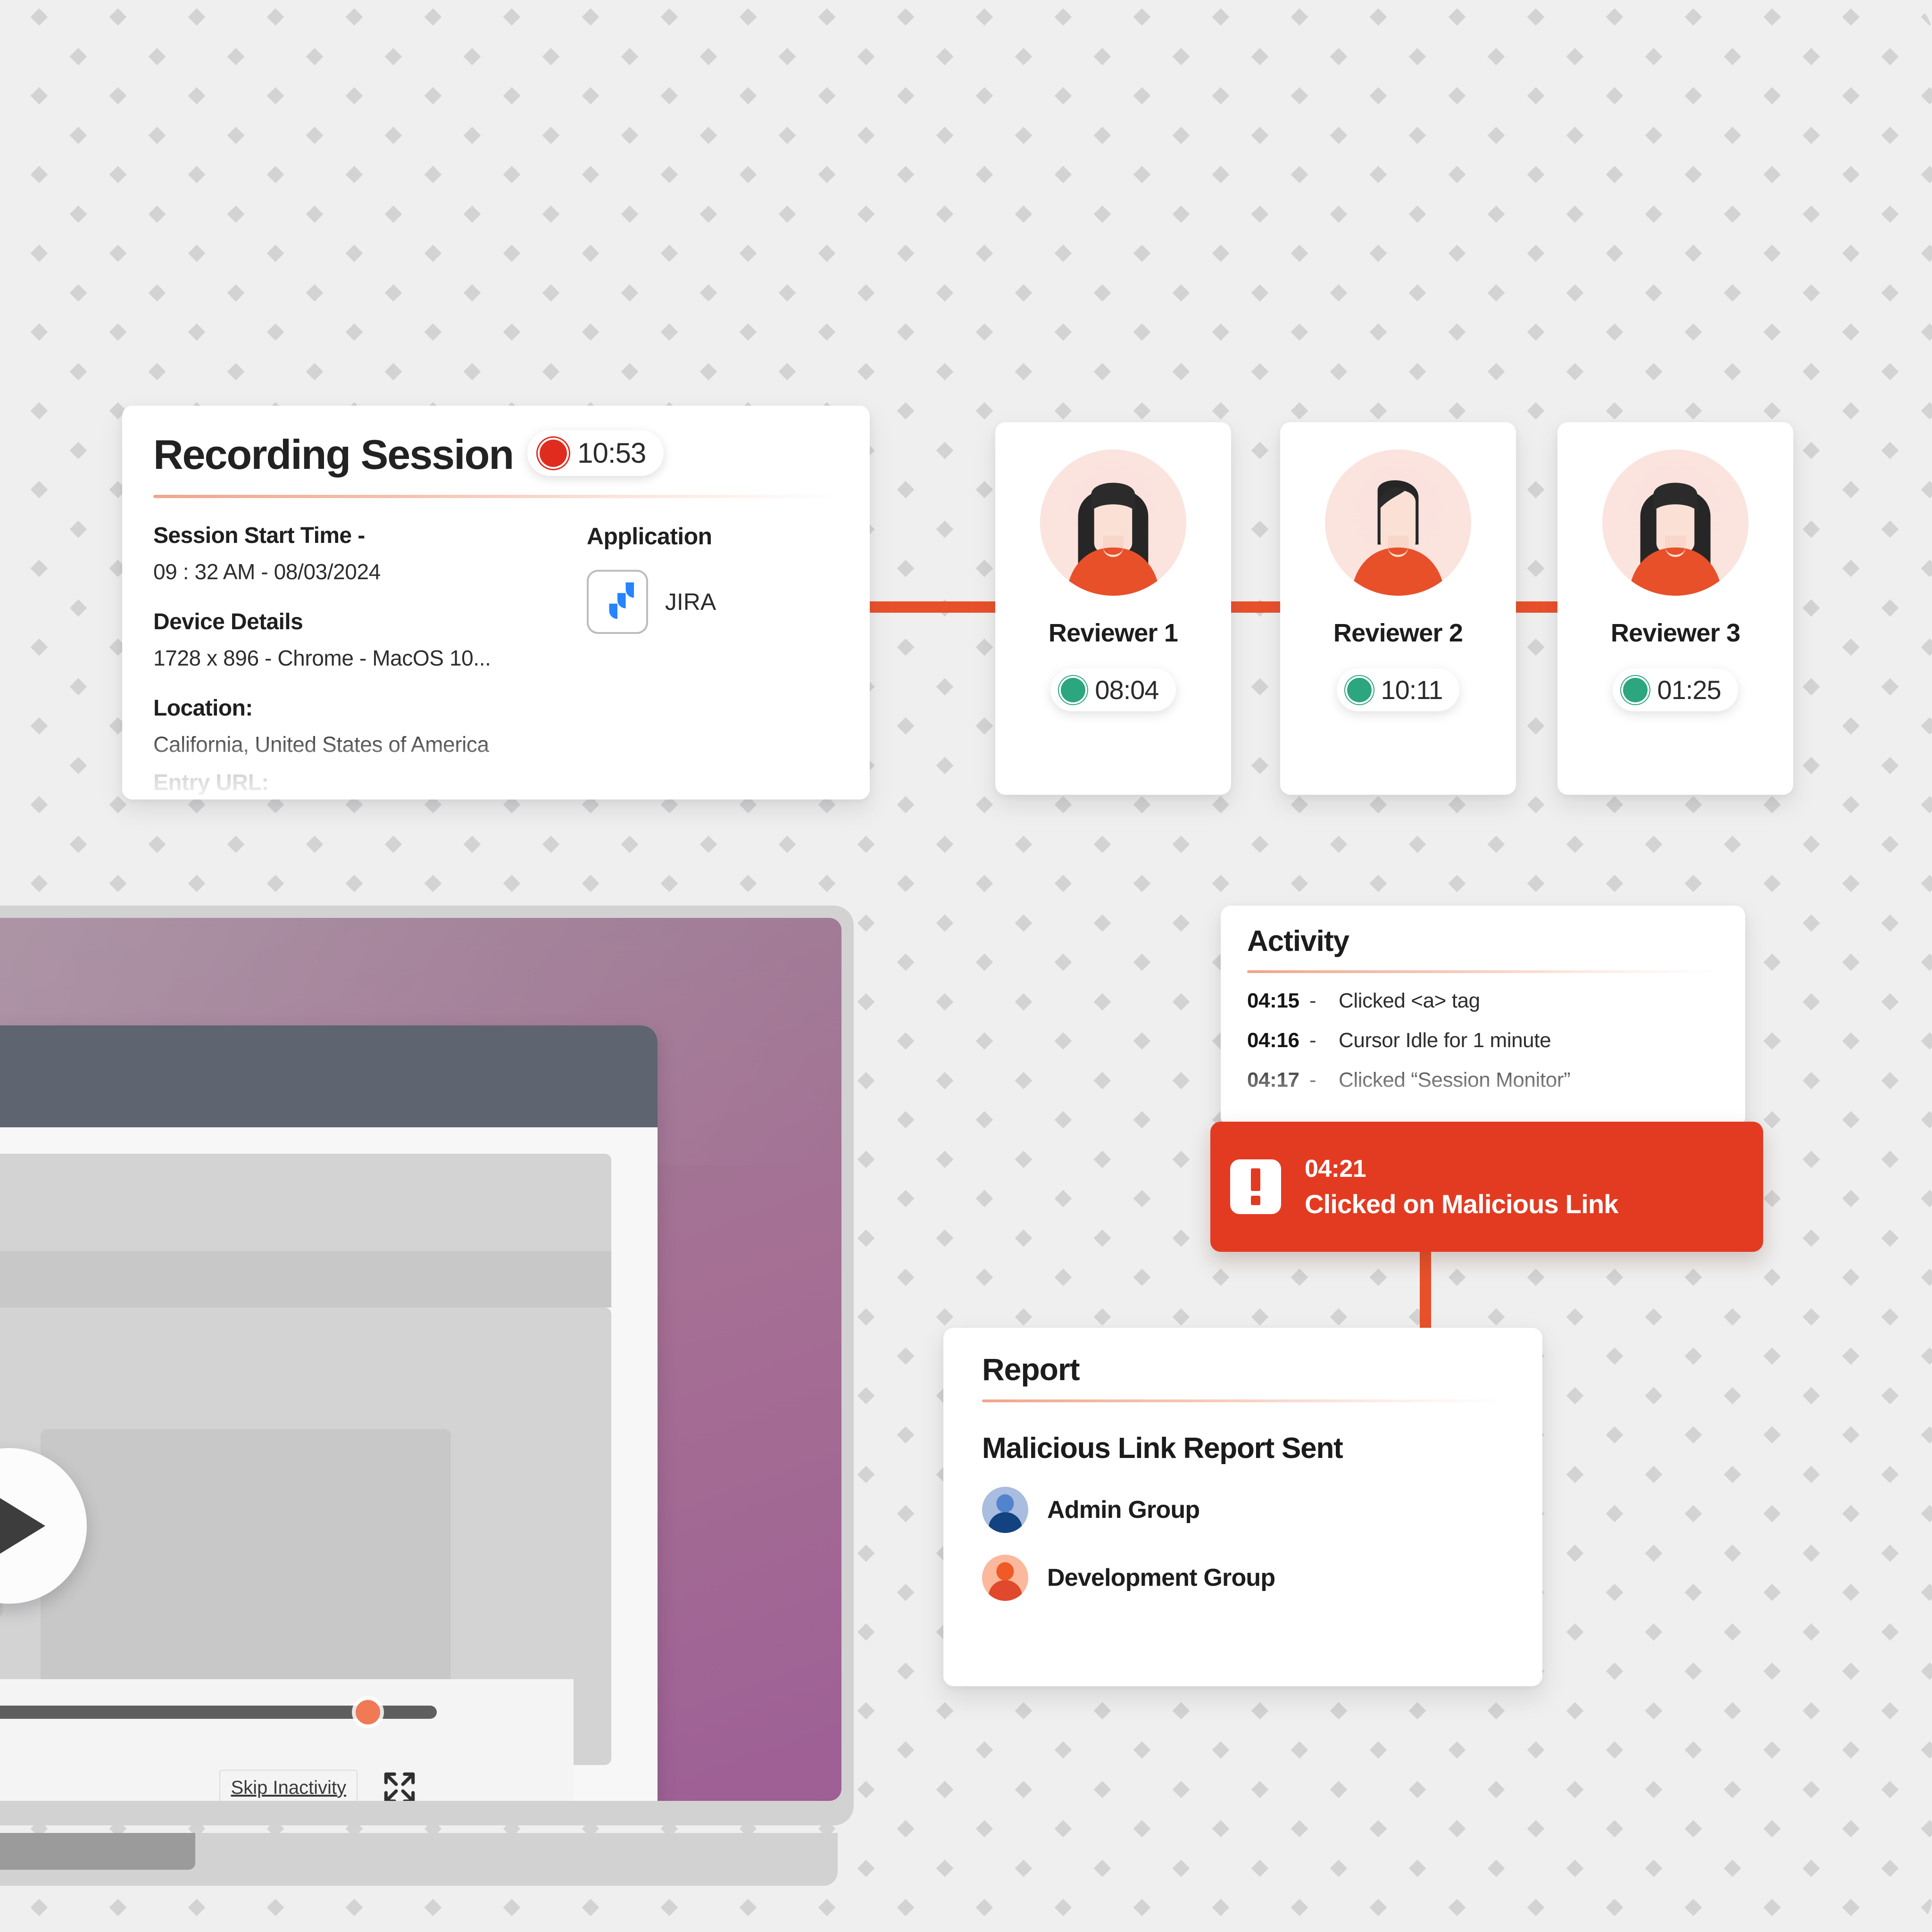 The image size is (1932, 1932). Describe the element at coordinates (98, 1851) in the screenshot. I see `laptop-base-notch` at that location.